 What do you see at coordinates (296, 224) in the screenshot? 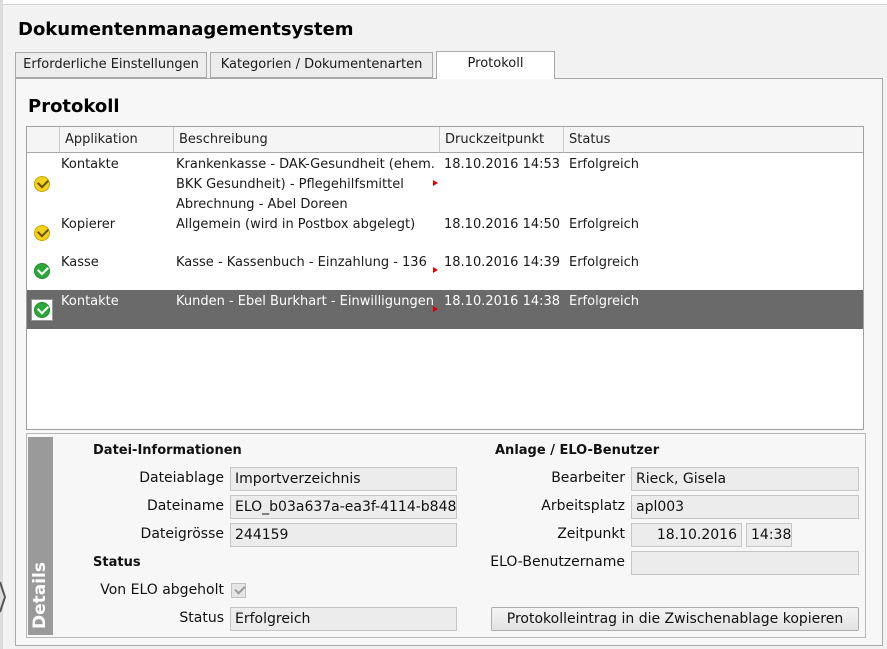
I see `cell-beschreibung: Allgemein (wird in Postbox abgelegt)` at bounding box center [296, 224].